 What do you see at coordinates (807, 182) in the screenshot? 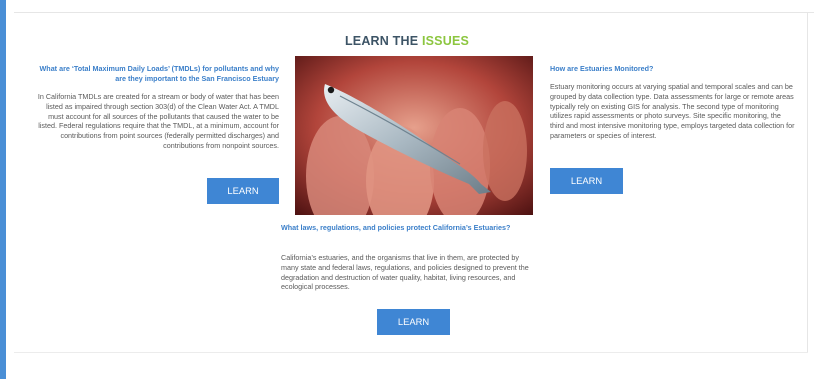
I see `right-divider` at bounding box center [807, 182].